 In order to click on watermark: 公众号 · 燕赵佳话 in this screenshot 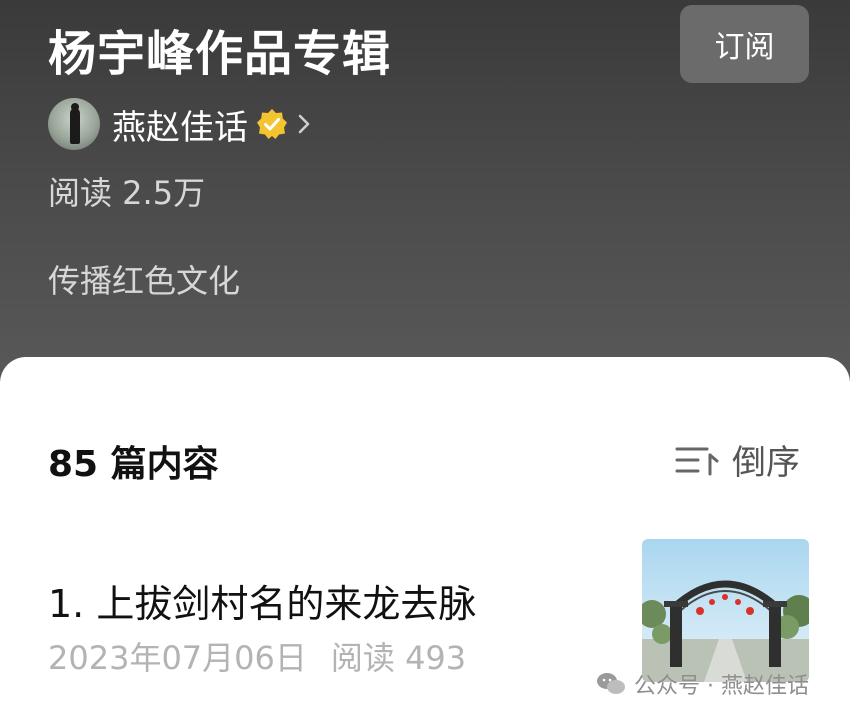, I will do `click(702, 684)`.